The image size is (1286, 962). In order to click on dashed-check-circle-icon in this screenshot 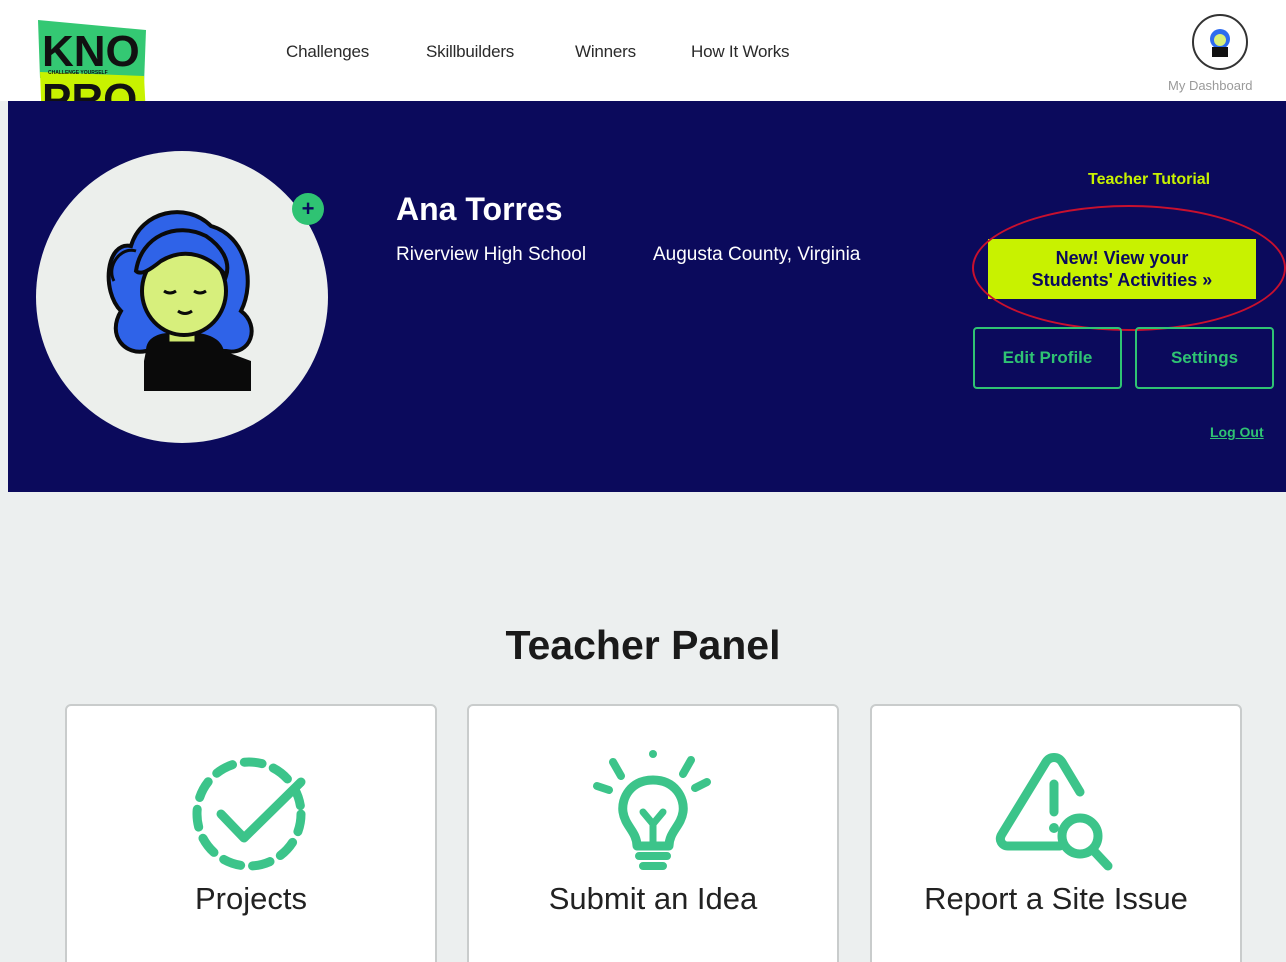, I will do `click(249, 814)`.